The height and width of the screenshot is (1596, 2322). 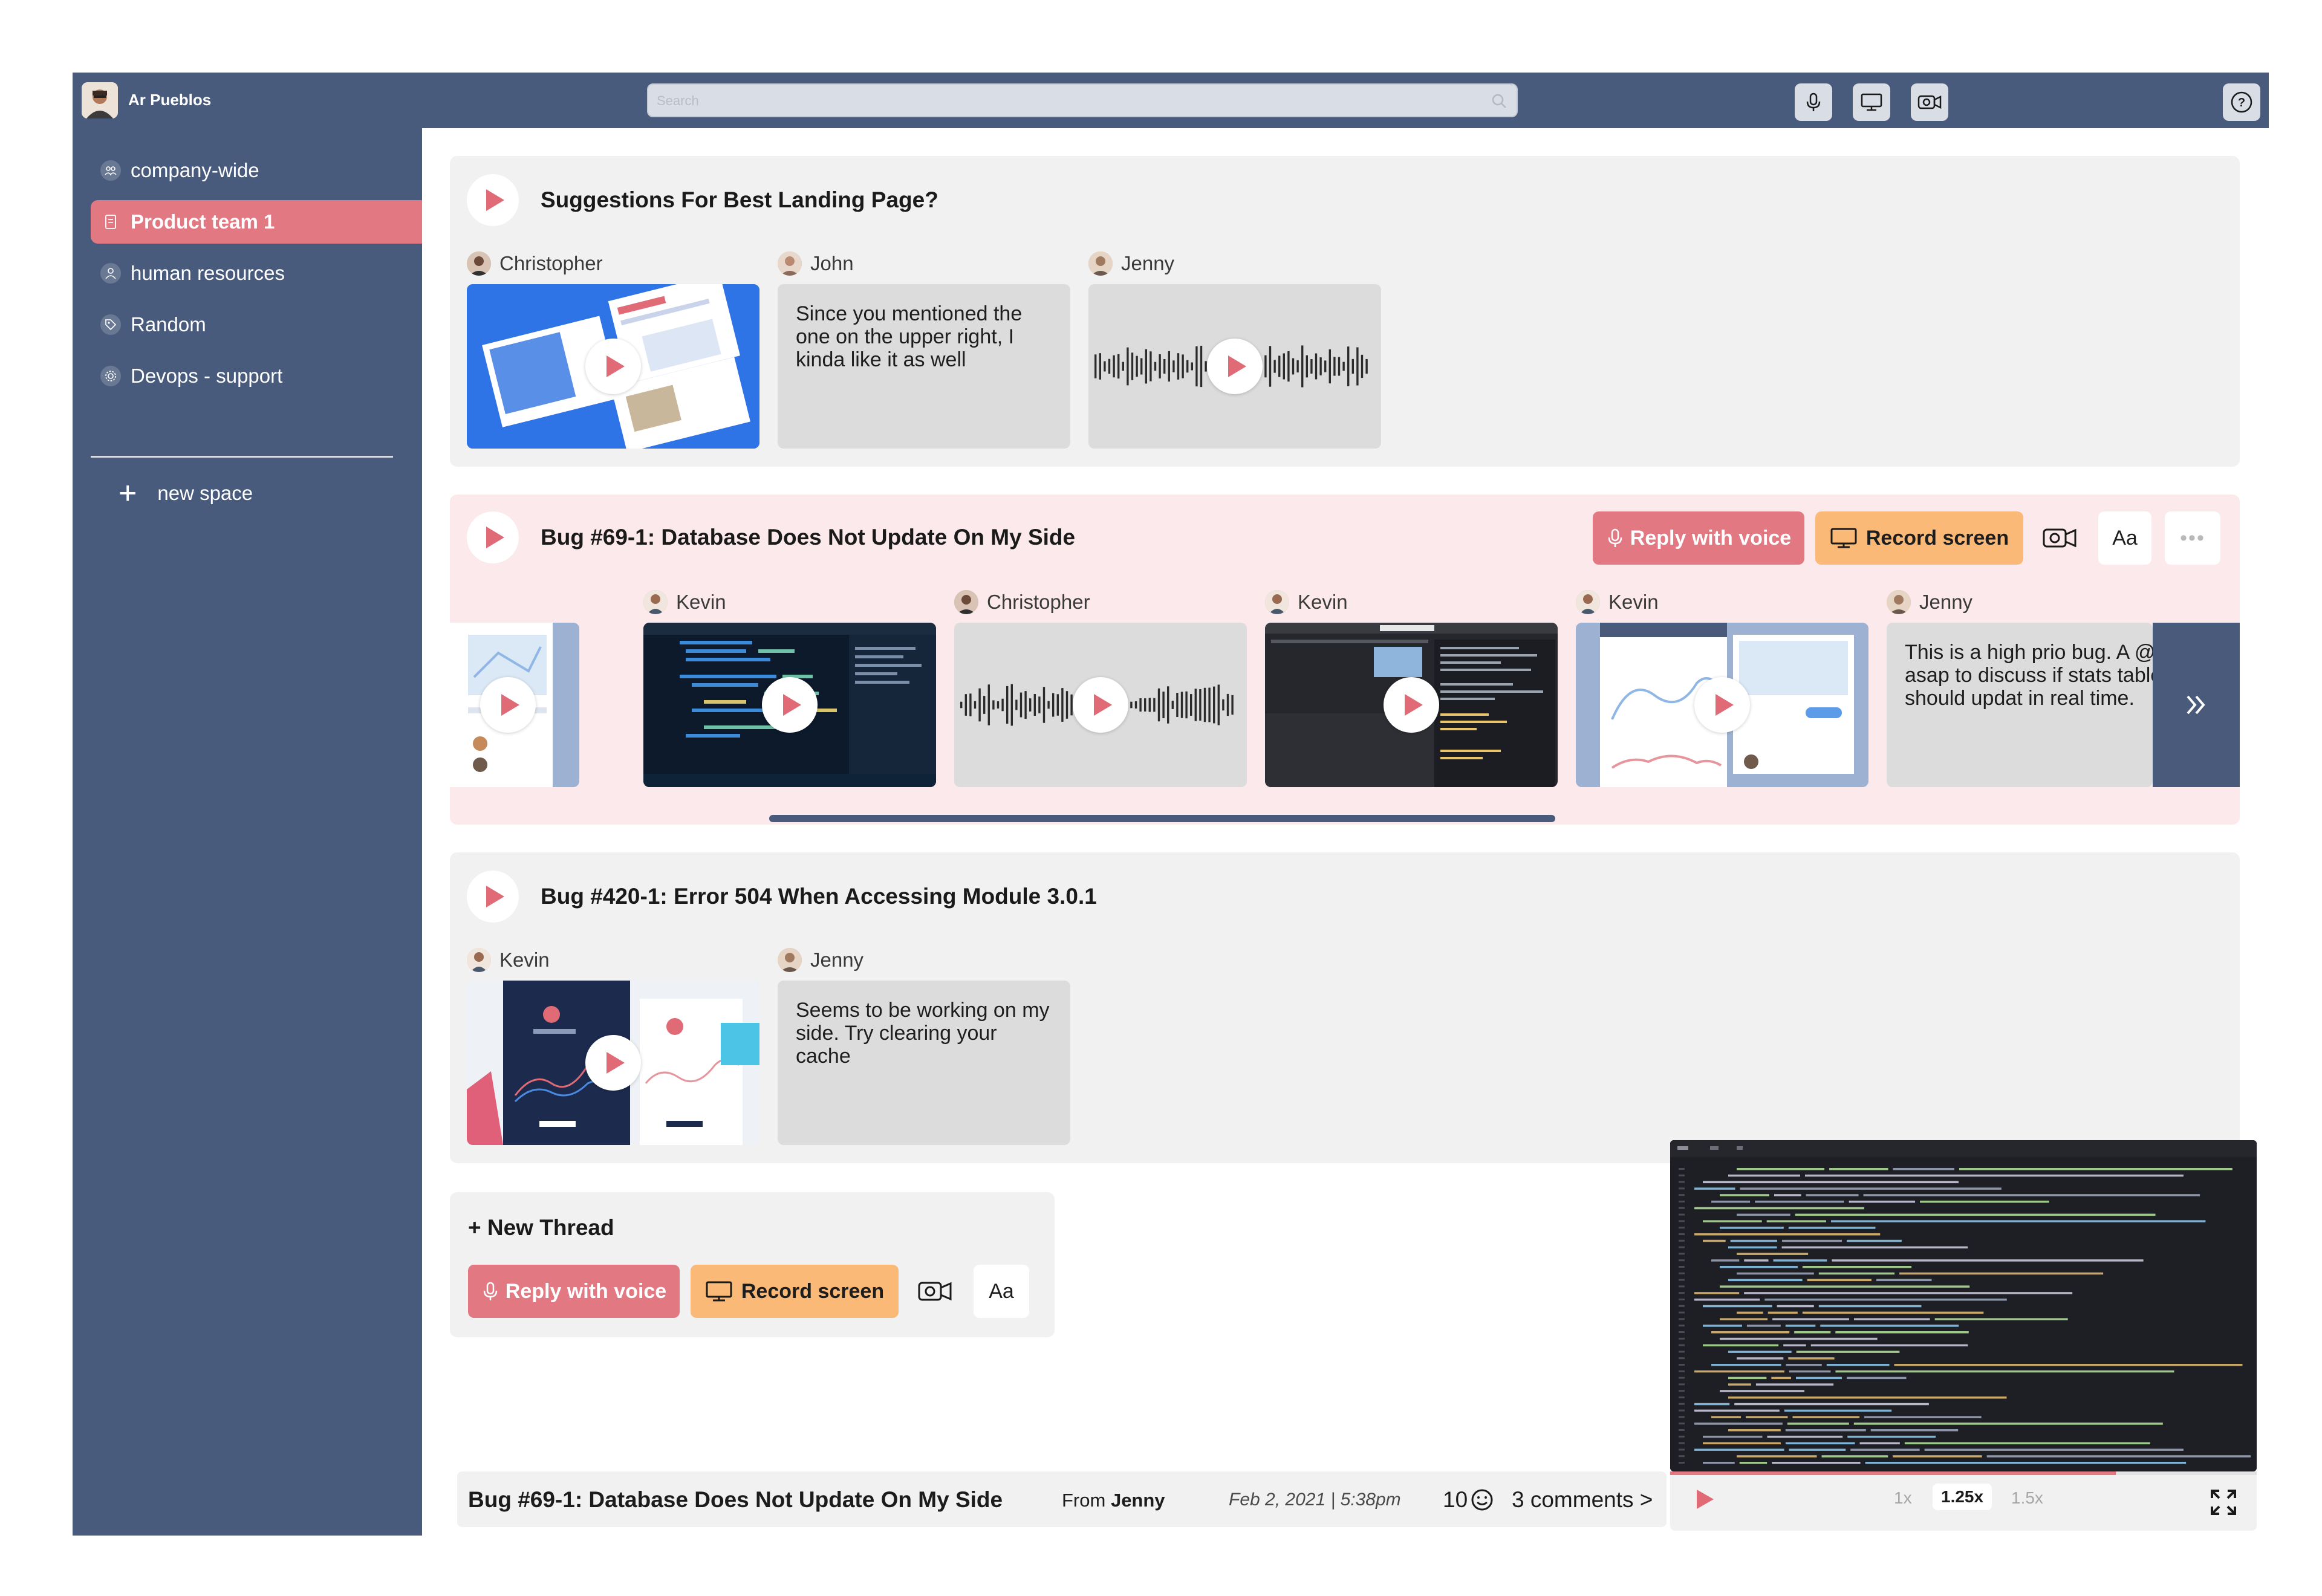 What do you see at coordinates (208, 273) in the screenshot?
I see `sidebar-item-label: human resources` at bounding box center [208, 273].